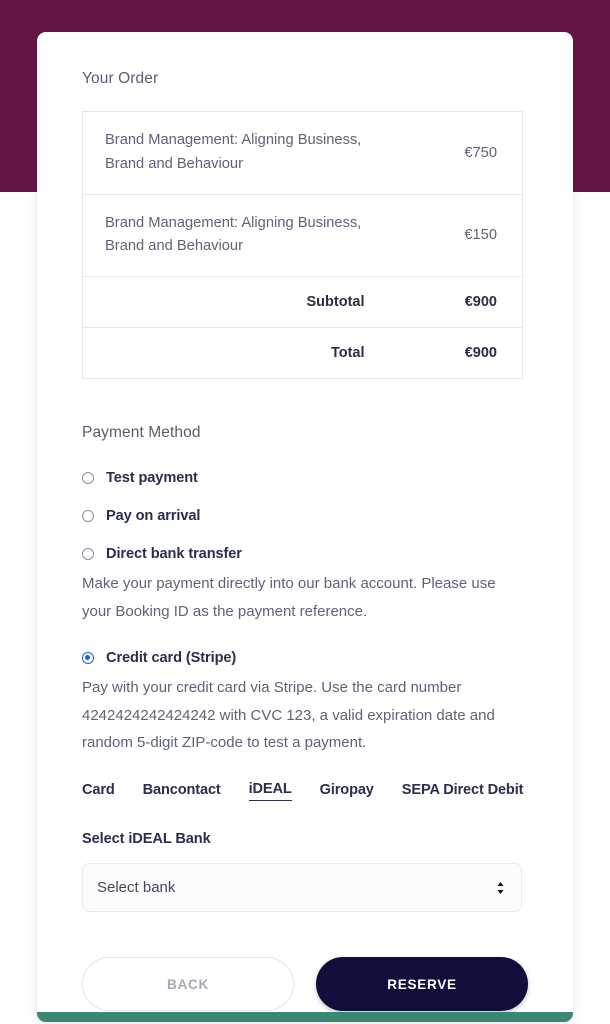 The image size is (610, 1024). What do you see at coordinates (152, 478) in the screenshot?
I see `payment-option-label: Test payment` at bounding box center [152, 478].